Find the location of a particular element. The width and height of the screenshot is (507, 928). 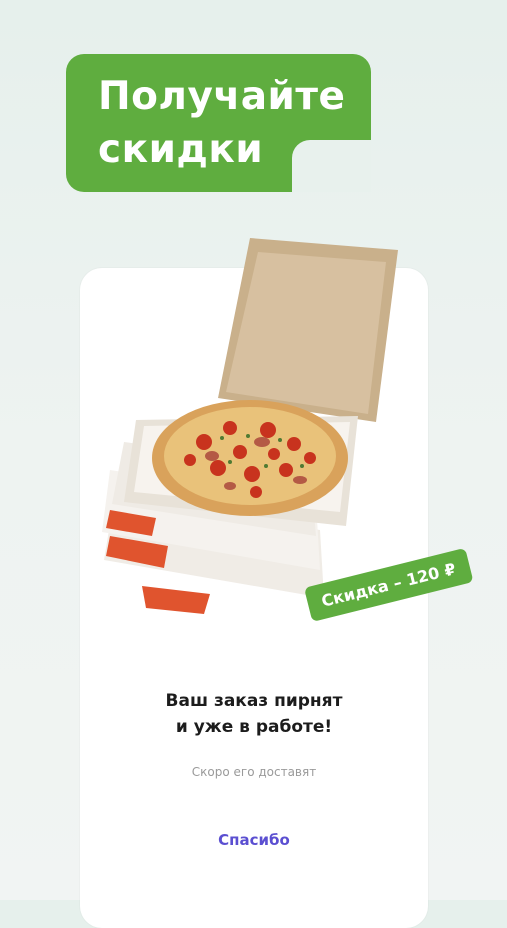

order-status-subtitle: Скоро его доставят is located at coordinates (254, 772).